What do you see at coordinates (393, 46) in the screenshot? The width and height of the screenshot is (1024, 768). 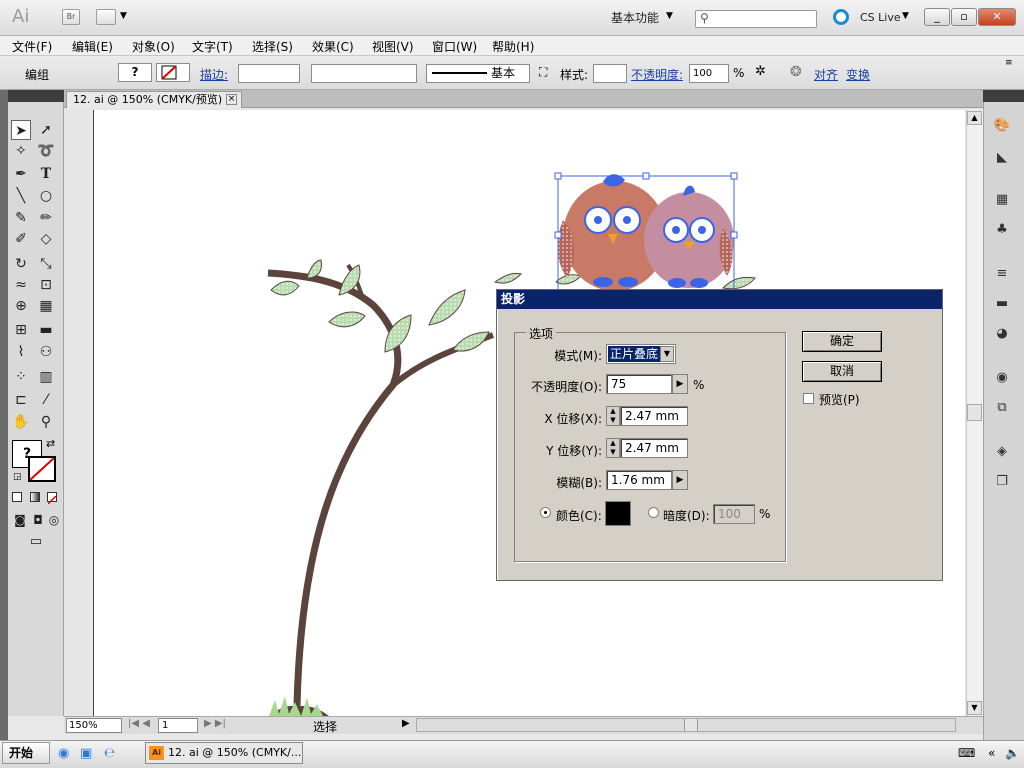 I see `menu-view: 视图(V)` at bounding box center [393, 46].